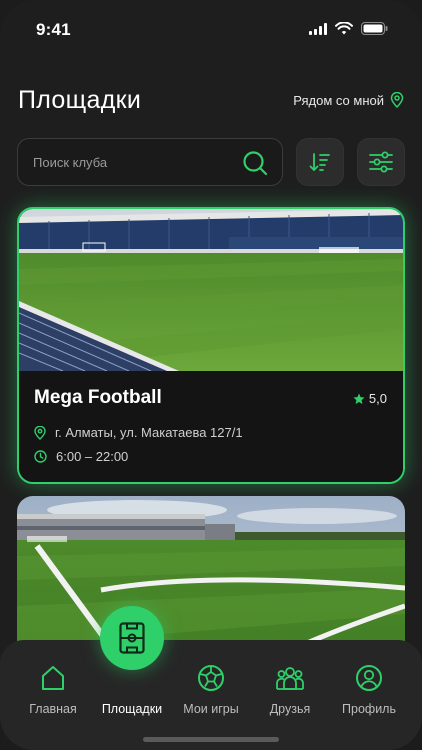  What do you see at coordinates (149, 432) in the screenshot?
I see `address-text: г. Алматы, ул. Макатаева 127/1` at bounding box center [149, 432].